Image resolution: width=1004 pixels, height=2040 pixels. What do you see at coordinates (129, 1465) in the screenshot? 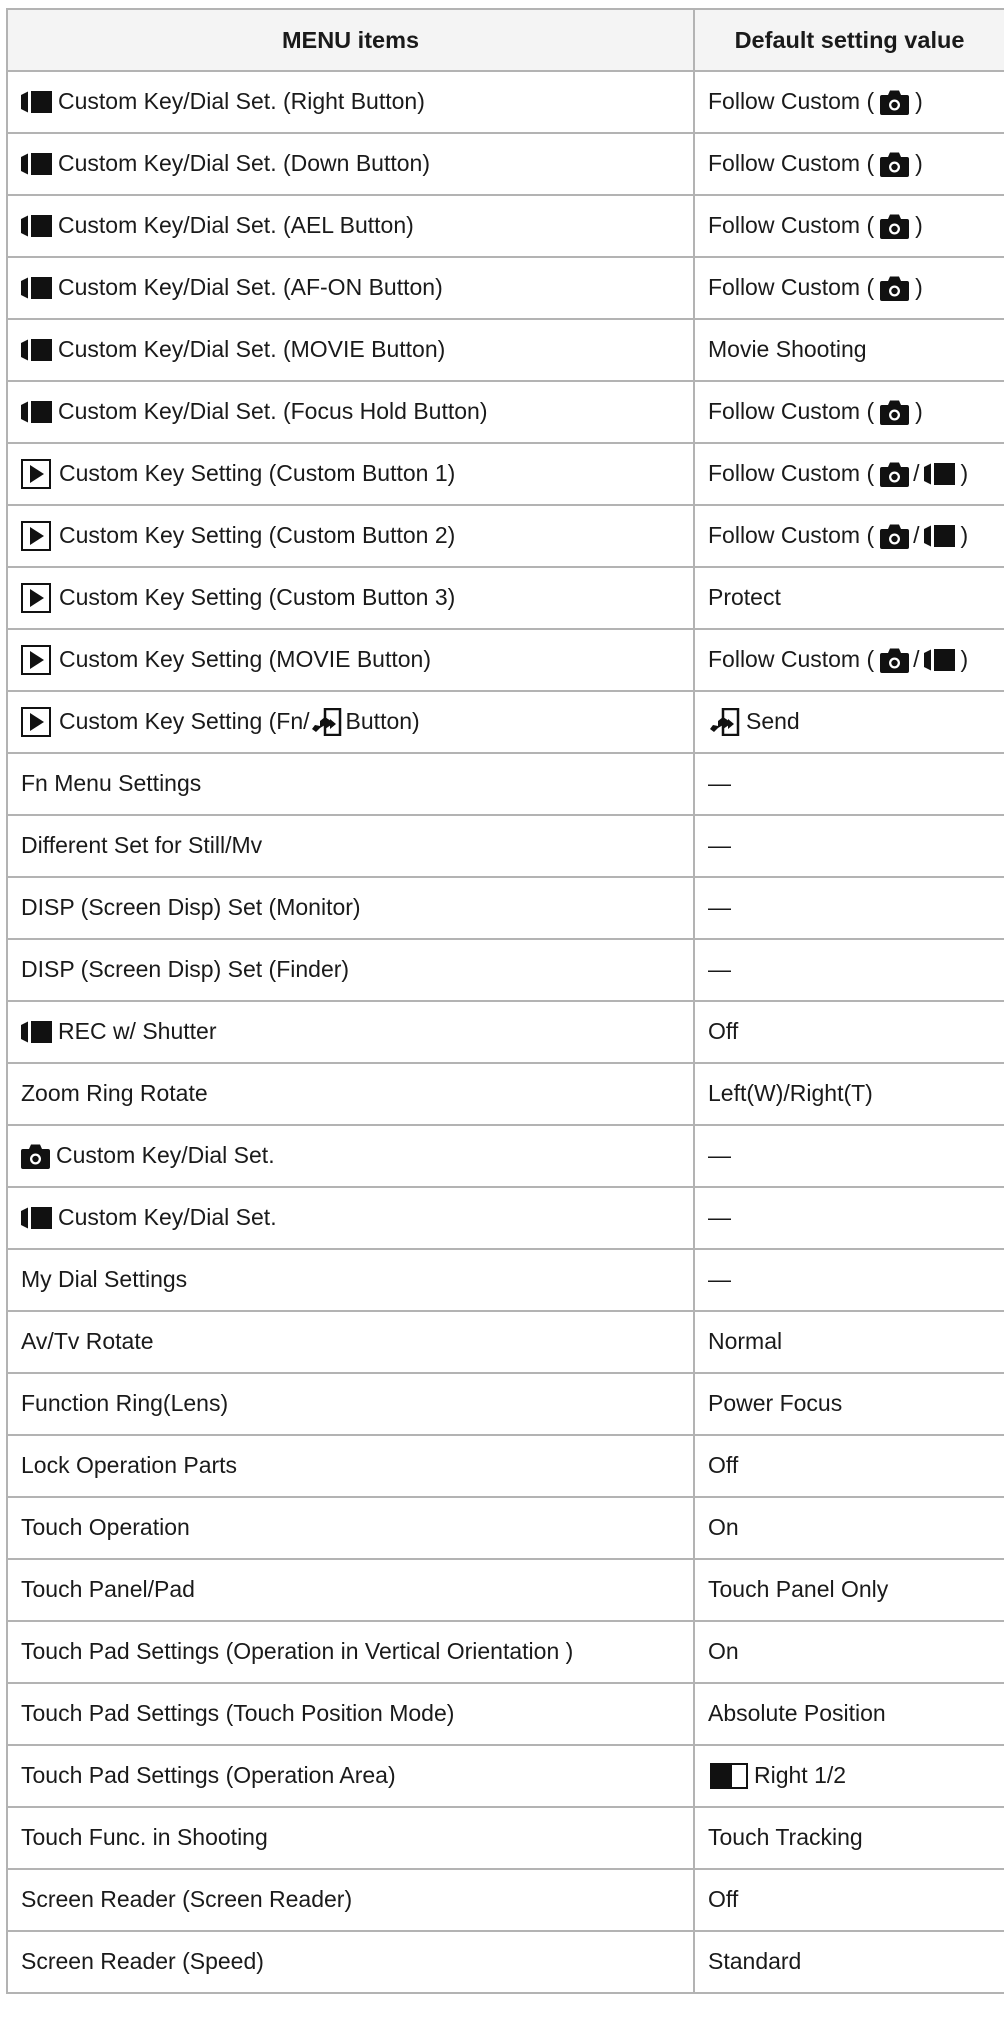
I see `menu-item-label: Lock Operation Parts` at bounding box center [129, 1465].